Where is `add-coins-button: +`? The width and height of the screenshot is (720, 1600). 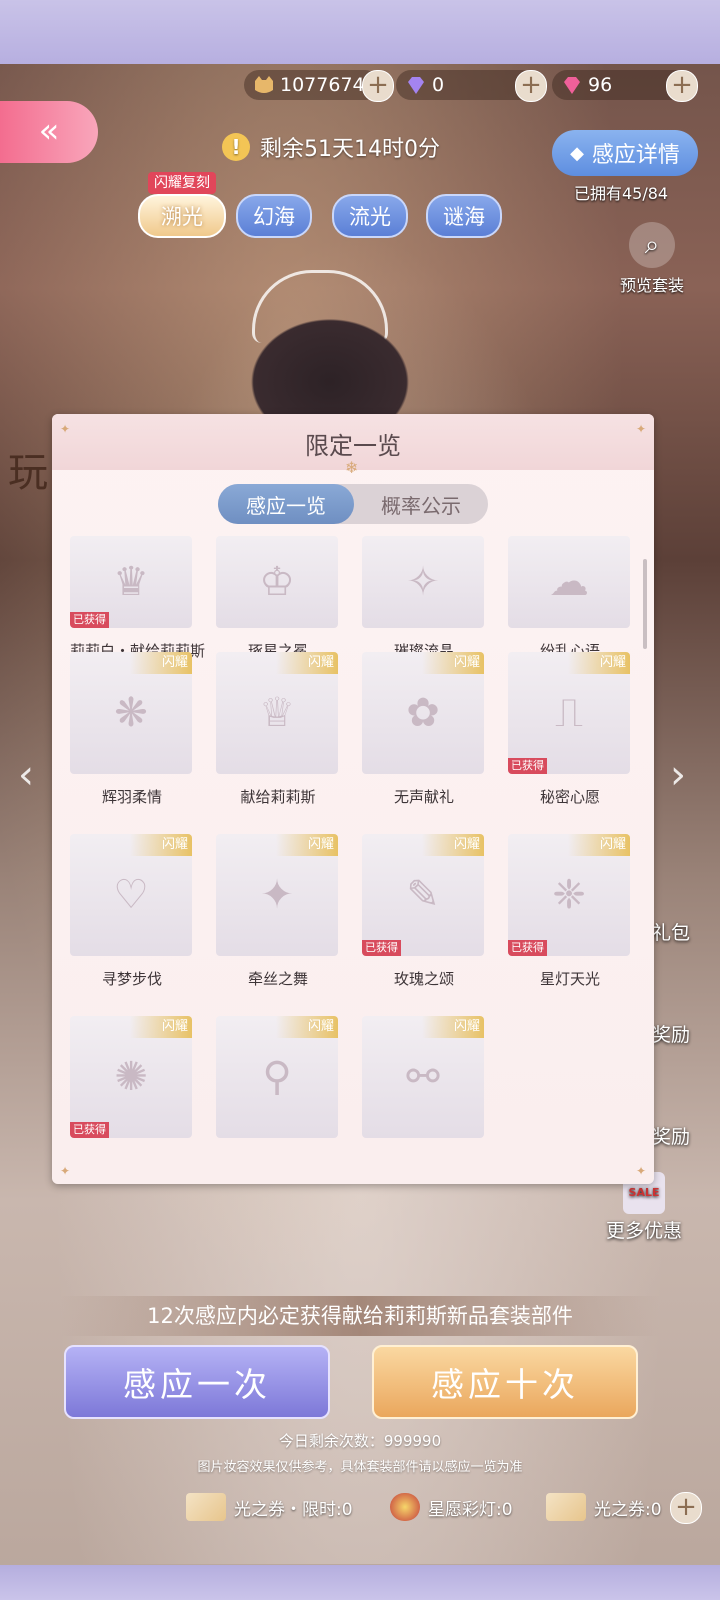
add-coins-button: + is located at coordinates (378, 86).